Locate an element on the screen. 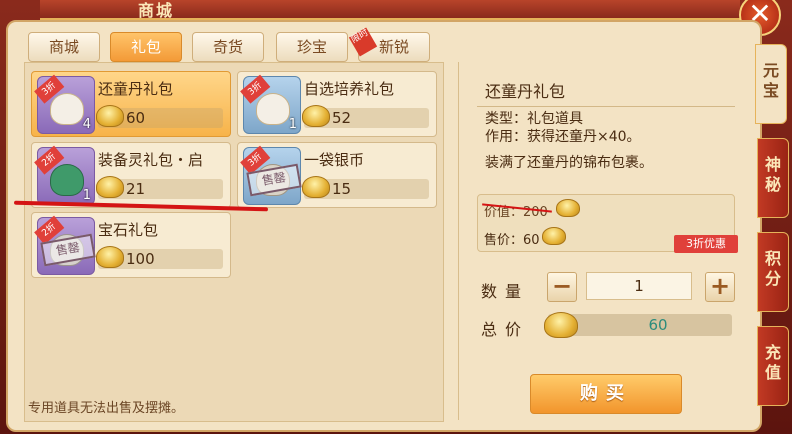 This screenshot has height=434, width=792. increment-button: + is located at coordinates (720, 287).